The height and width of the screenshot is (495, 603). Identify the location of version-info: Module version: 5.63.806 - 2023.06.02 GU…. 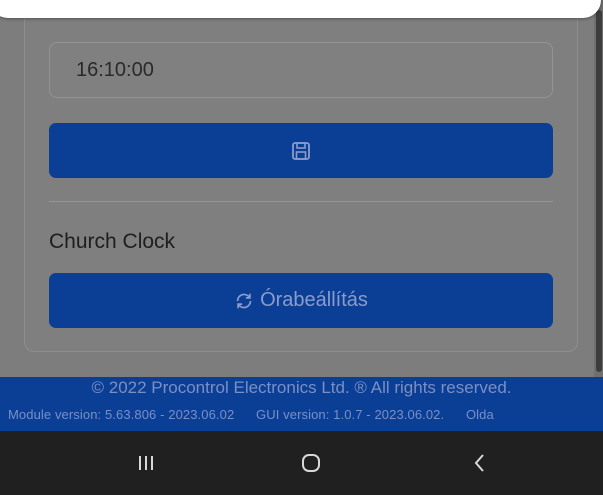
(260, 414).